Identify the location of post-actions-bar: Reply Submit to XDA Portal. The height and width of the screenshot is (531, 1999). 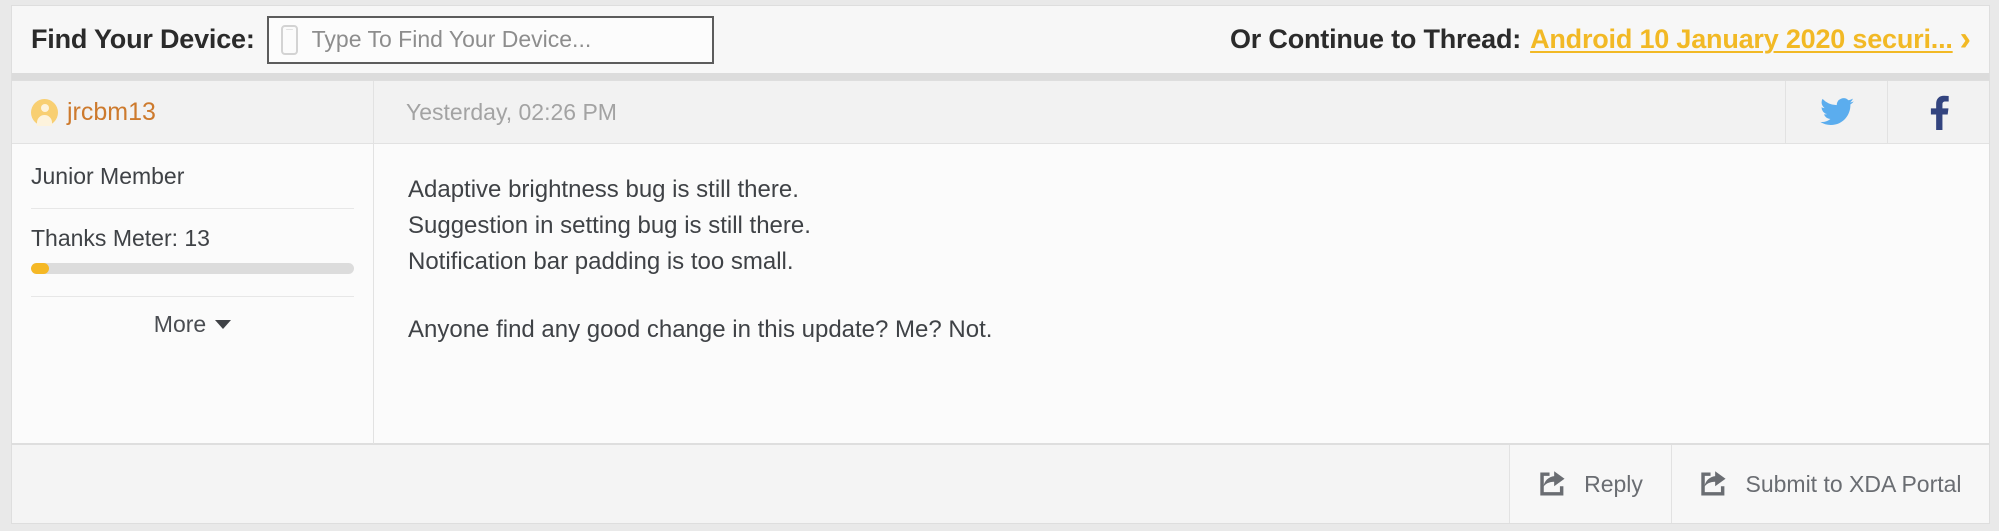
(1000, 484).